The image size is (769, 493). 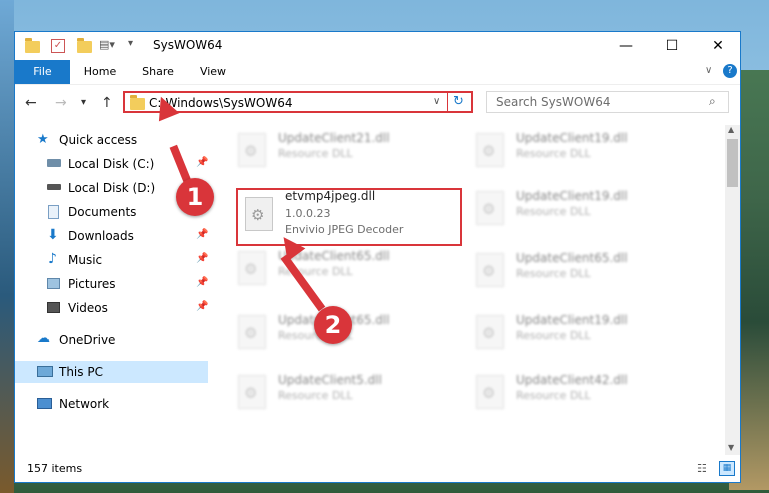 What do you see at coordinates (626, 46) in the screenshot?
I see `minimize-button: —` at bounding box center [626, 46].